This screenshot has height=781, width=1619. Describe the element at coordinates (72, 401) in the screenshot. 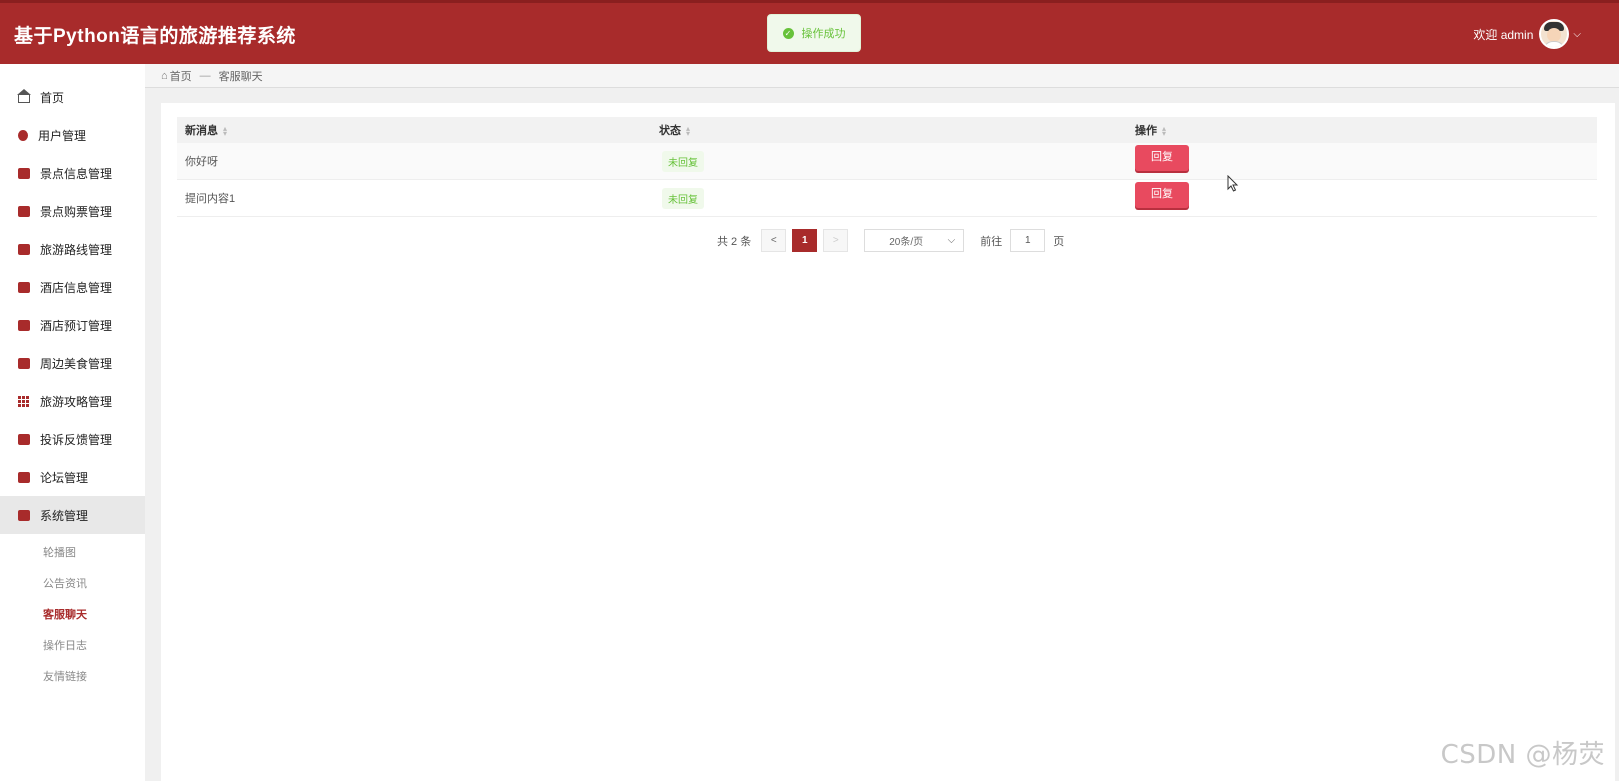

I see `sidebar-item-guides: 旅游攻略管理` at that location.